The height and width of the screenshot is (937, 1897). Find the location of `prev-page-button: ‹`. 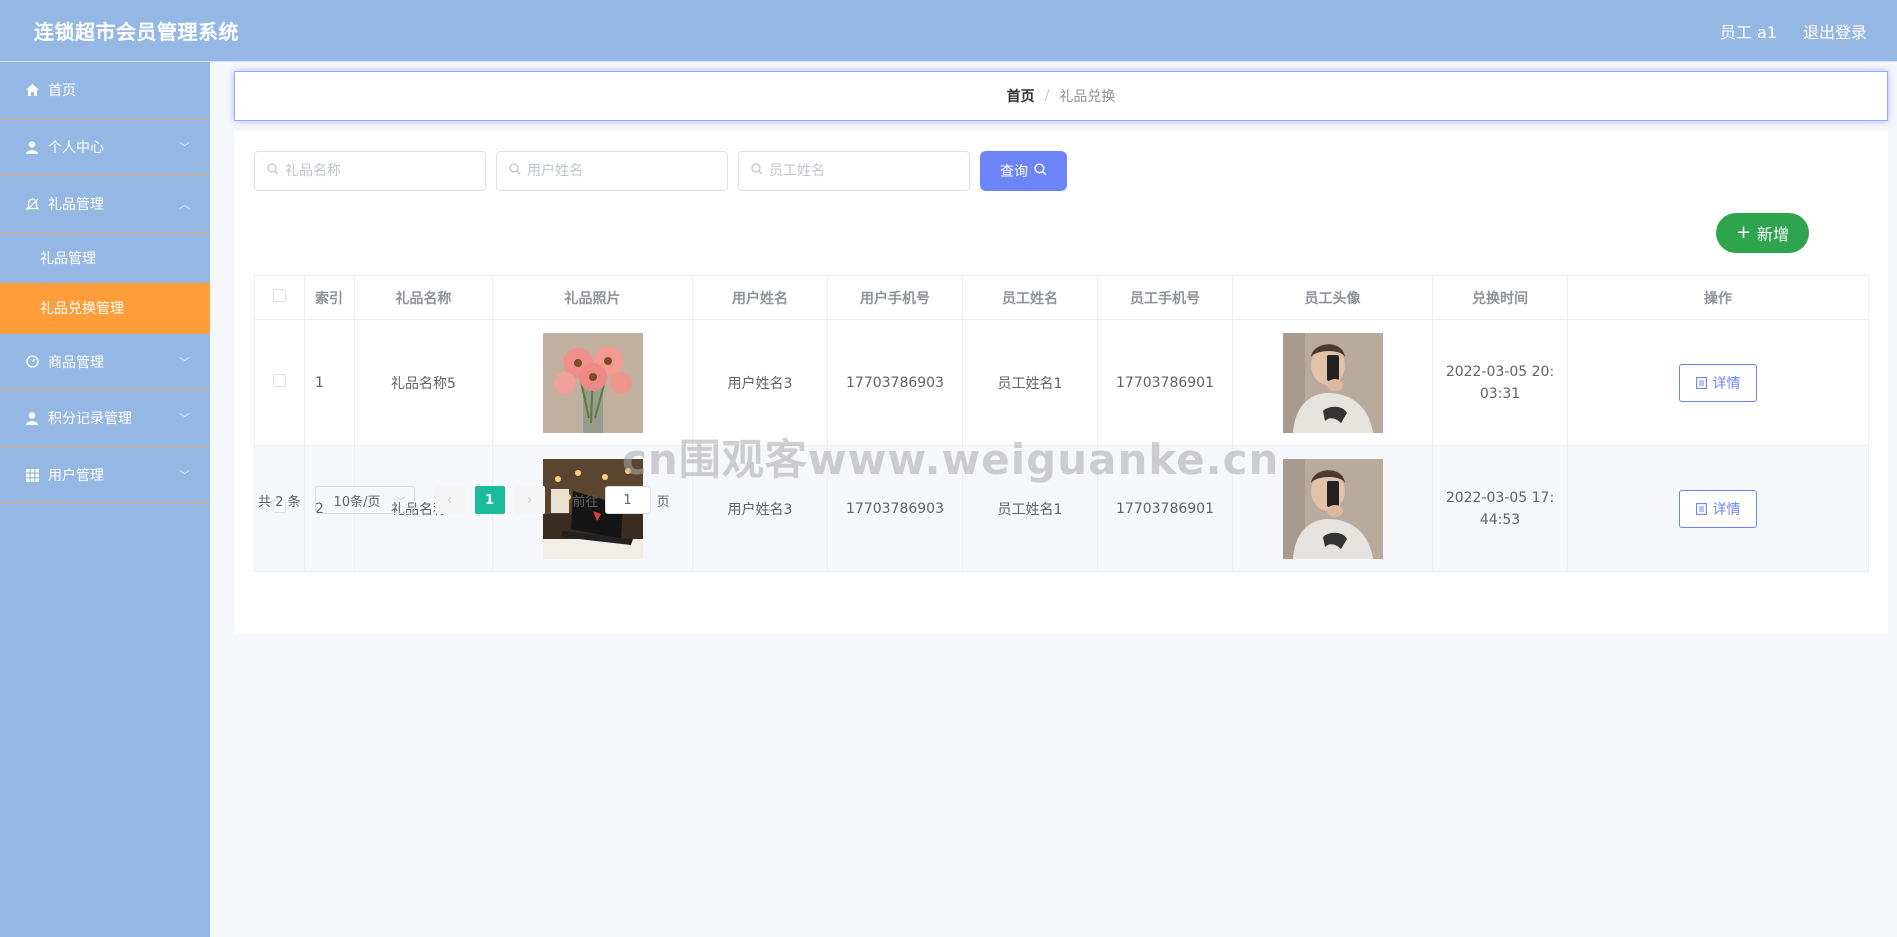

prev-page-button: ‹ is located at coordinates (449, 500).